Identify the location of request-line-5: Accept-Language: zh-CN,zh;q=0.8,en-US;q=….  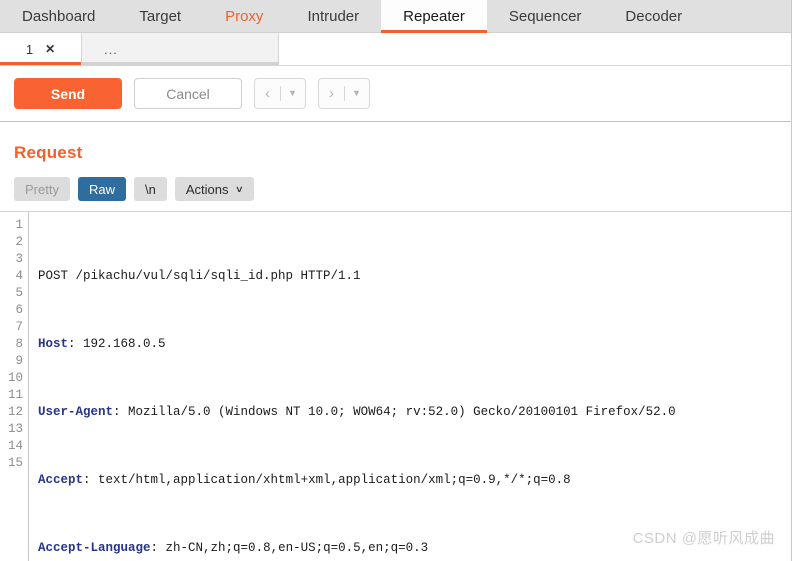
(233, 548).